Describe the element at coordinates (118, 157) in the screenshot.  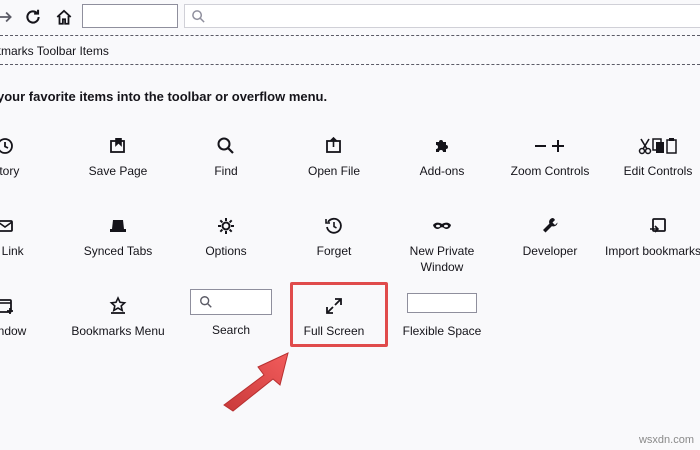
I see `palette-item-save-page: Save Page` at that location.